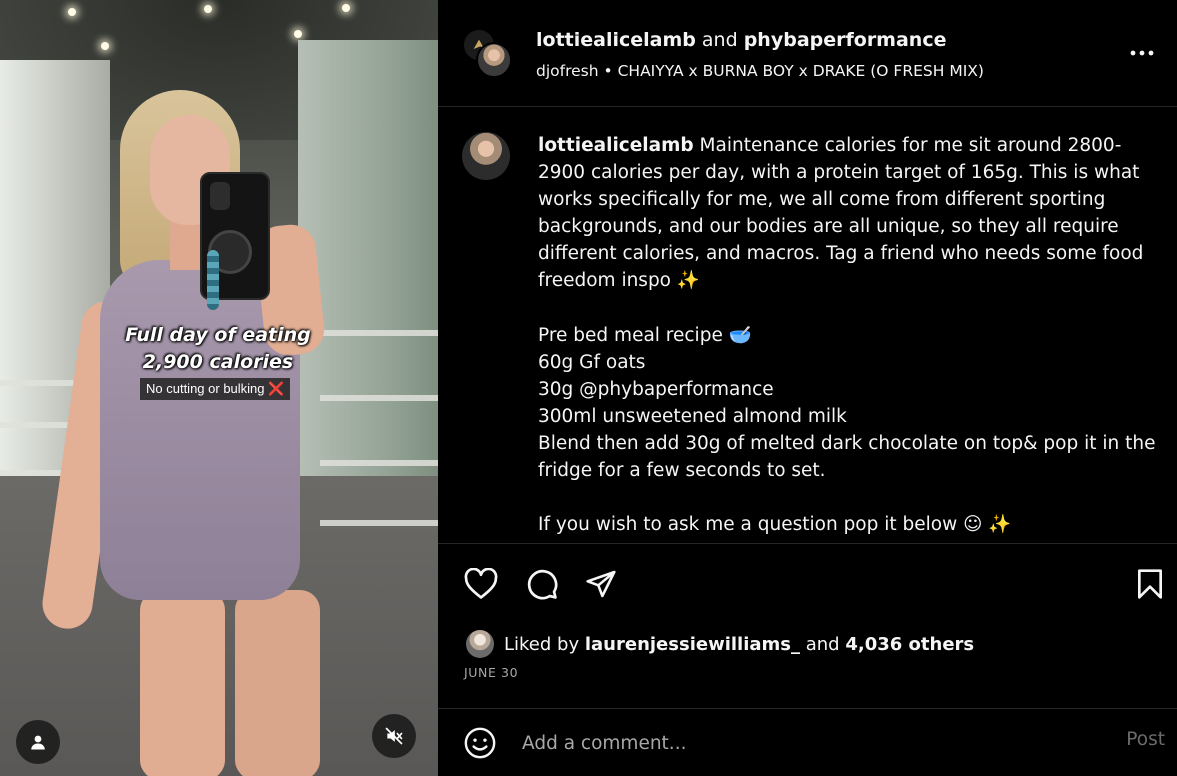 This screenshot has width=1177, height=776. I want to click on comment-input, so click(802, 743).